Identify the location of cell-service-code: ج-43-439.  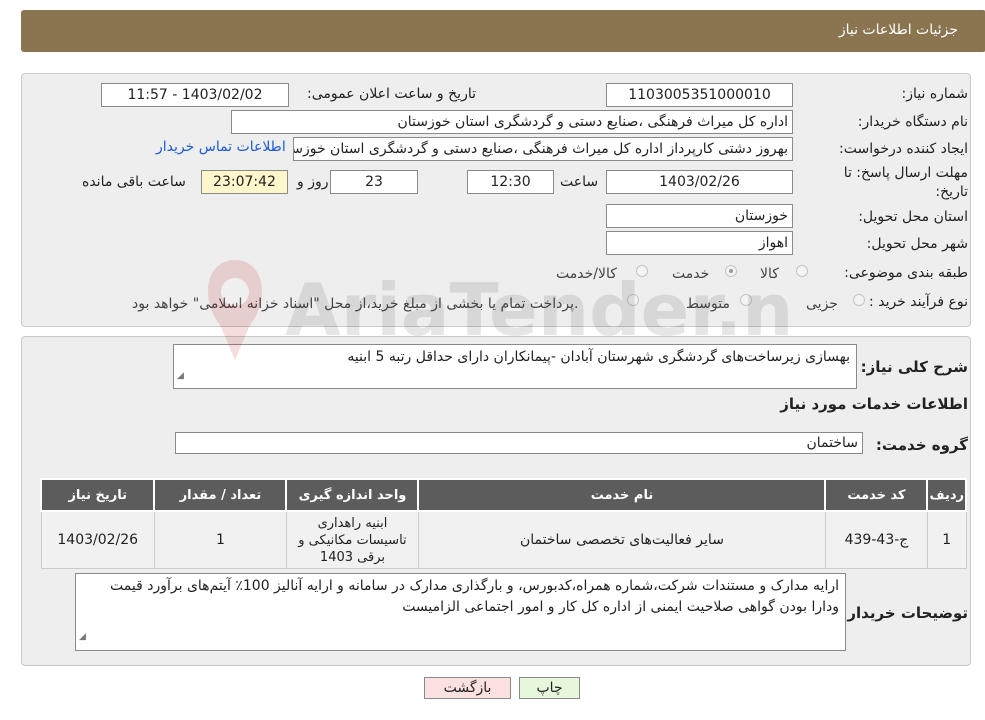
(876, 539).